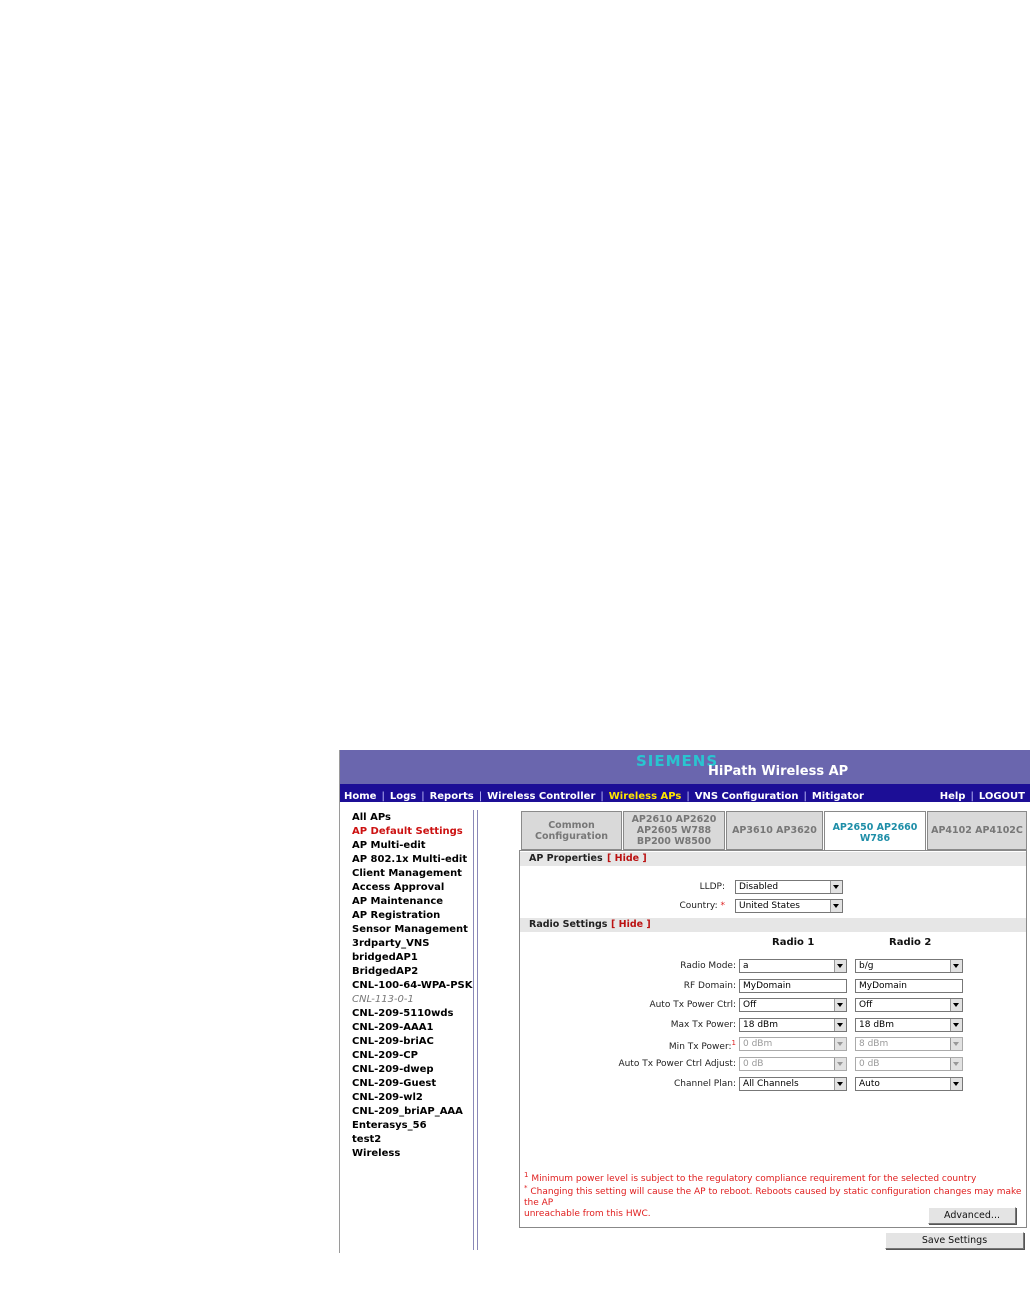 Image resolution: width=1030 pixels, height=1314 pixels. I want to click on product-title: HiPath Wireless AP, so click(778, 771).